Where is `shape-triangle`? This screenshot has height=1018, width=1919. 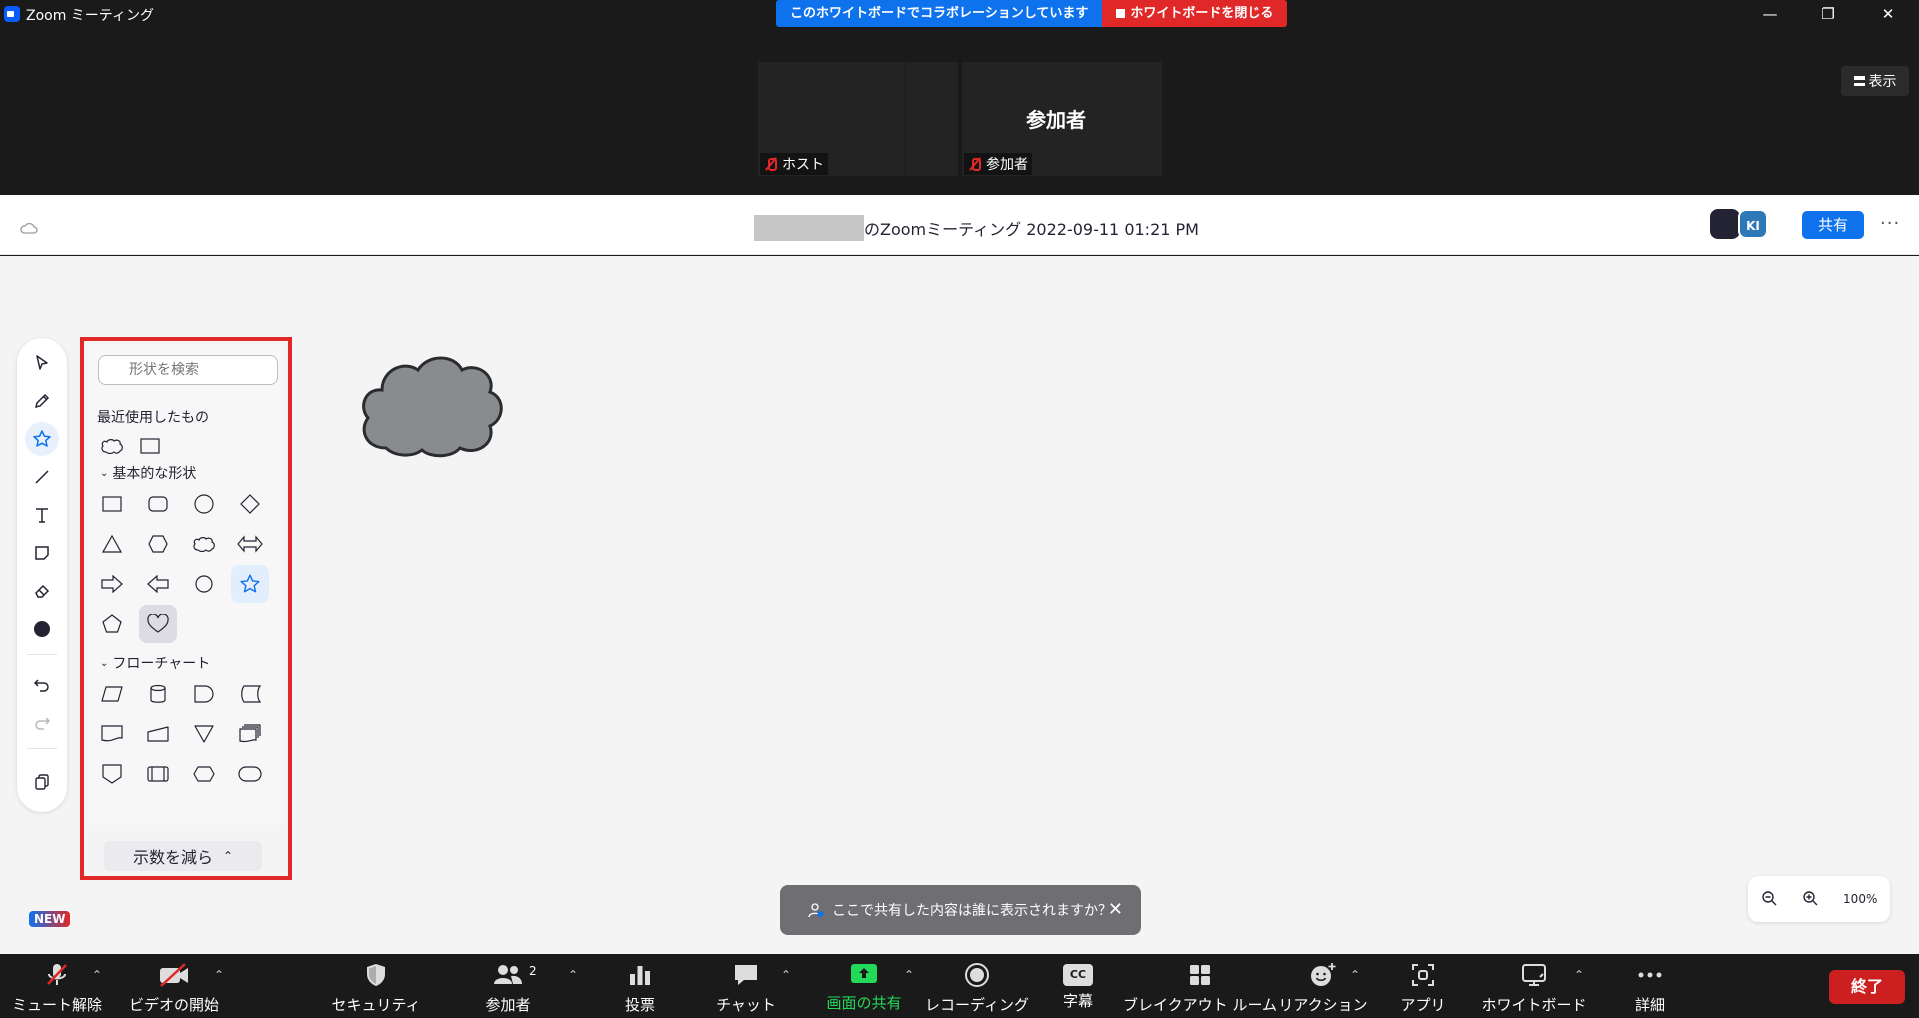
shape-triangle is located at coordinates (112, 544).